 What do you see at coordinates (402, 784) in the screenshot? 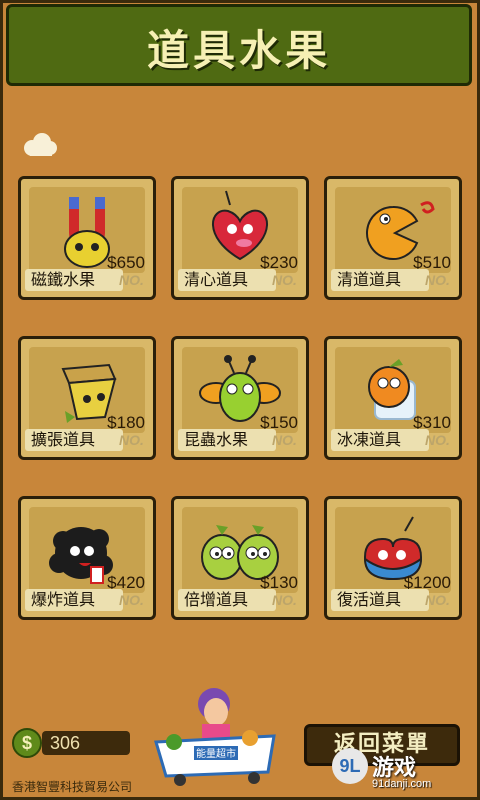
I see `watermark-url: 91danji.com` at bounding box center [402, 784].